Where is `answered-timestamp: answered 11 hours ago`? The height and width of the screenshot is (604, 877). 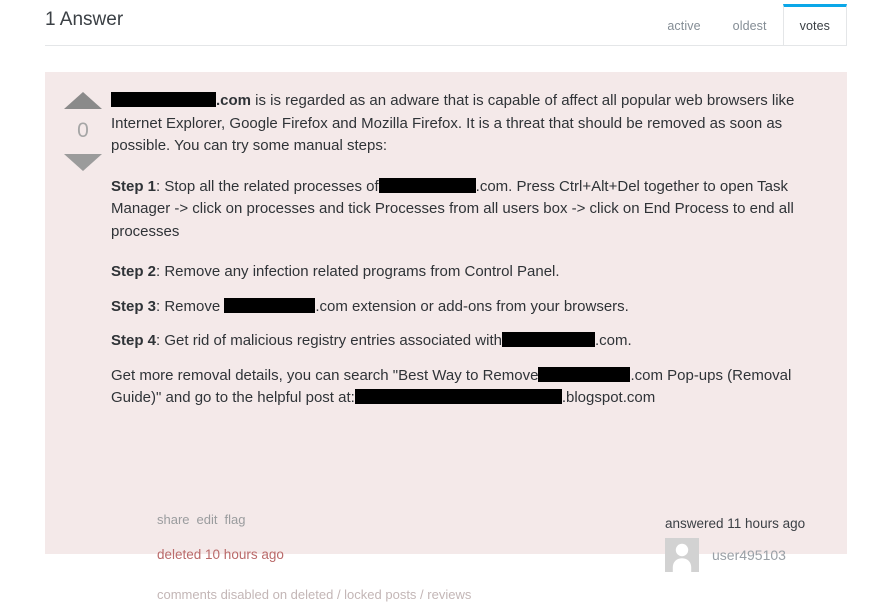
answered-timestamp: answered 11 hours ago is located at coordinates (735, 523).